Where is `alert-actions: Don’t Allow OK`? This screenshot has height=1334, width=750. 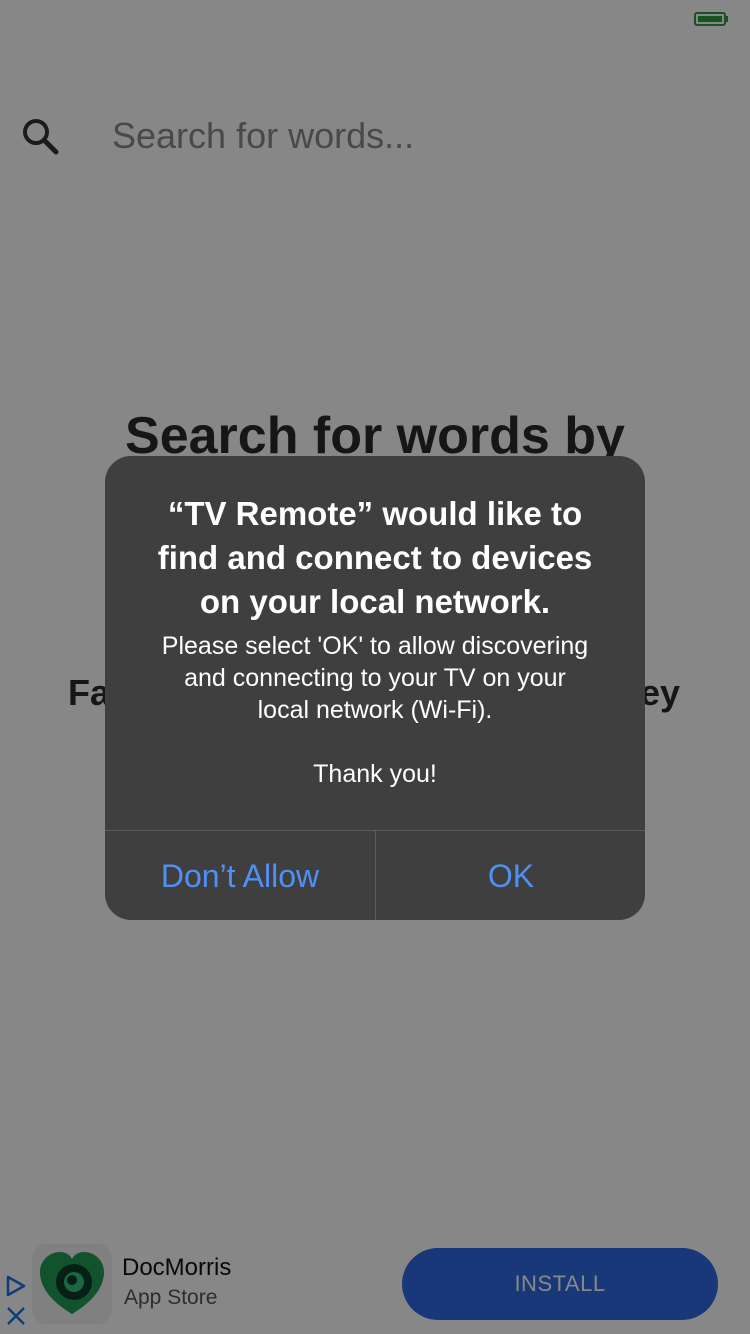
alert-actions: Don’t Allow OK is located at coordinates (375, 875).